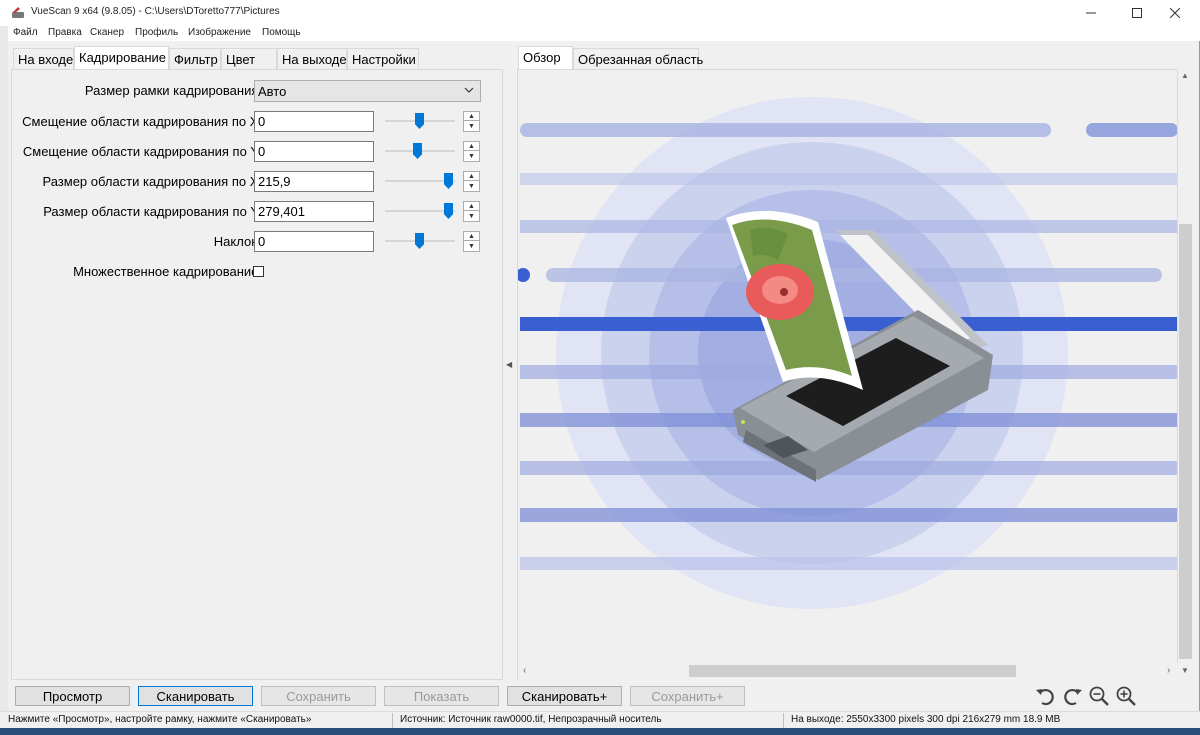 This screenshot has height=735, width=1200. I want to click on tilt-row: Наклон: 0 ▲ ▼, so click(258, 242).